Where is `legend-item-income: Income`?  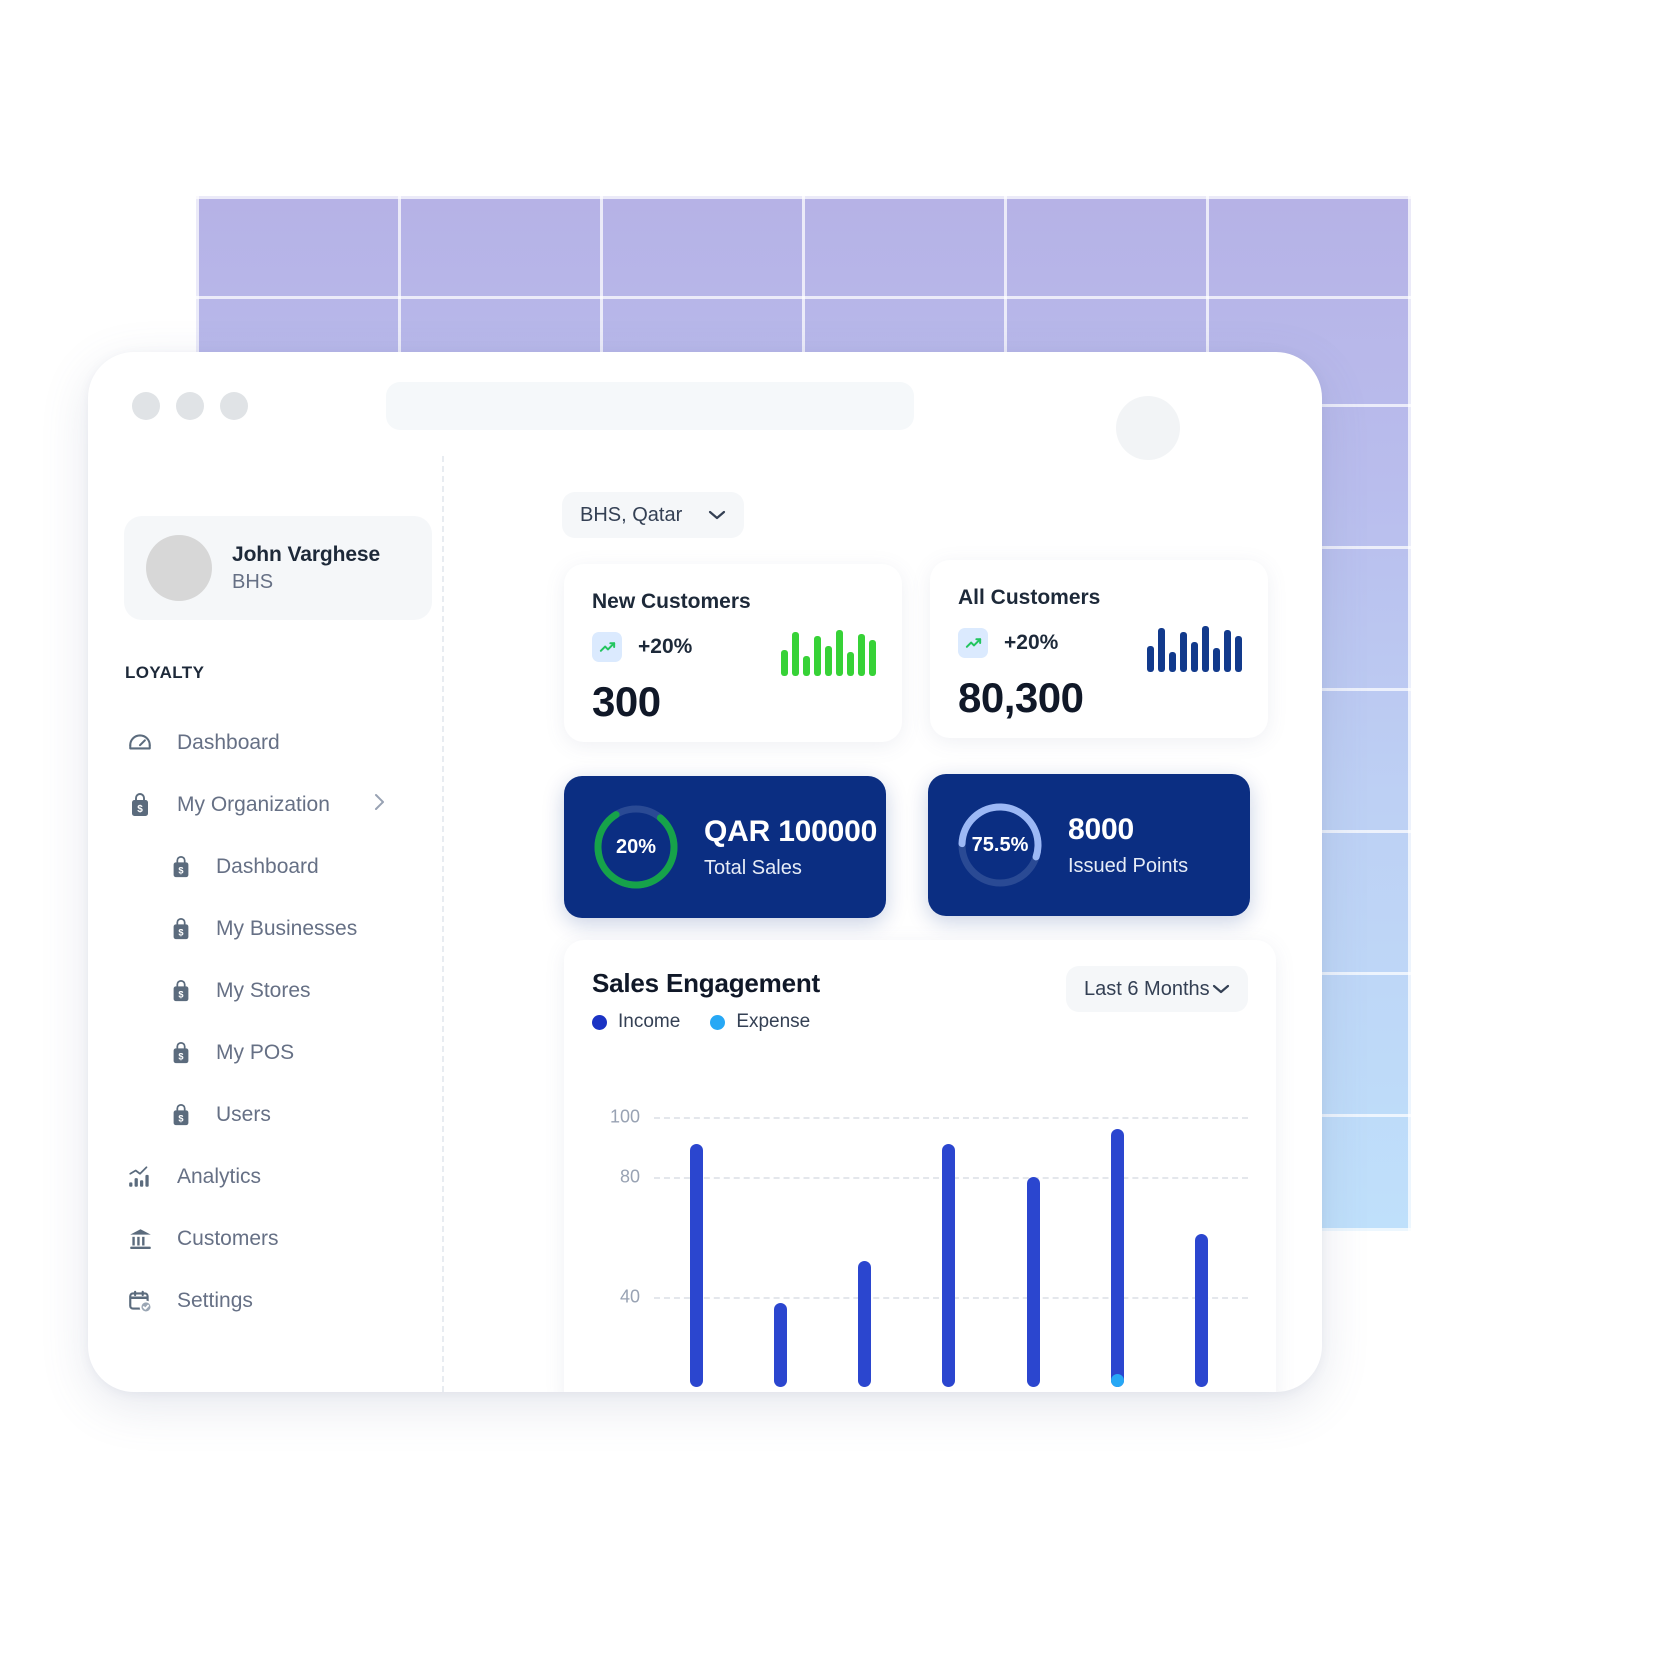
legend-item-income: Income is located at coordinates (636, 1022).